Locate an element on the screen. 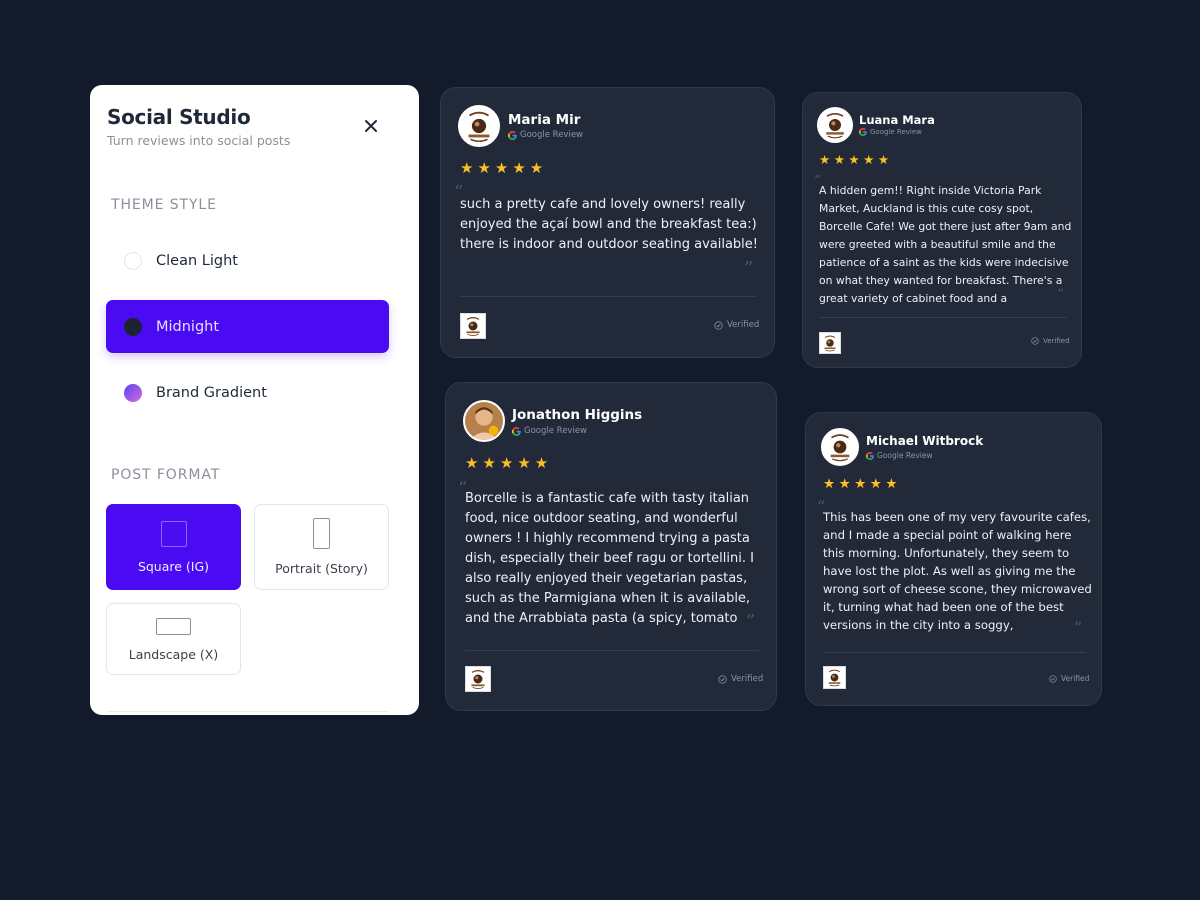 Image resolution: width=1200 pixels, height=900 pixels. theme-option-label: Brand Gradient is located at coordinates (211, 392).